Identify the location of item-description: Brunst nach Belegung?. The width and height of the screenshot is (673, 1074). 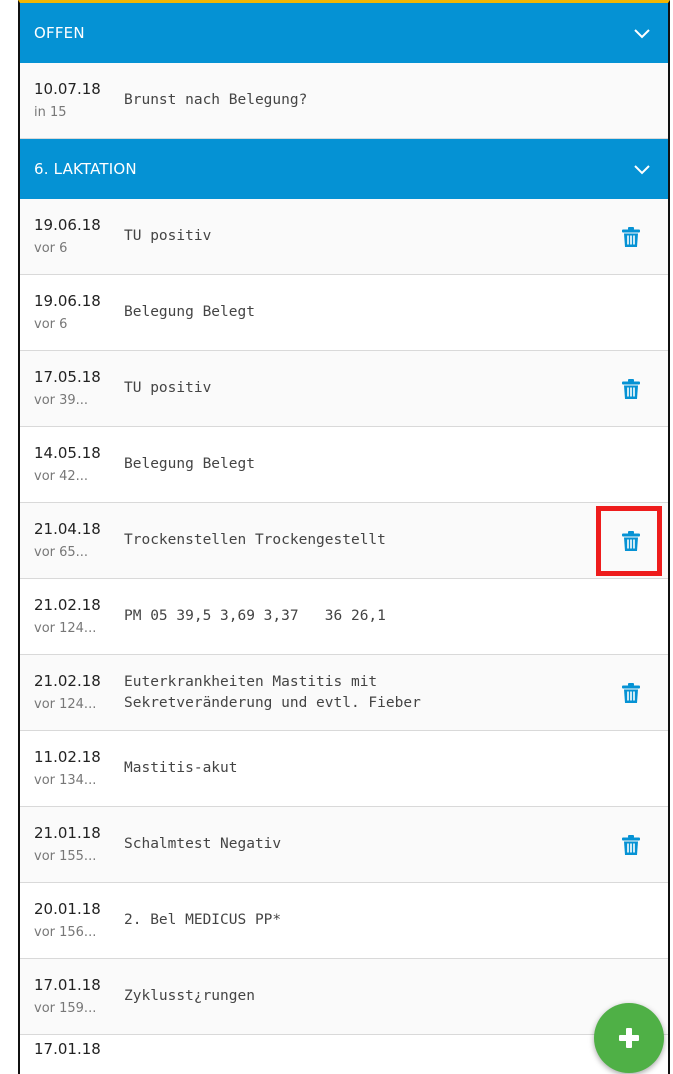
(216, 100).